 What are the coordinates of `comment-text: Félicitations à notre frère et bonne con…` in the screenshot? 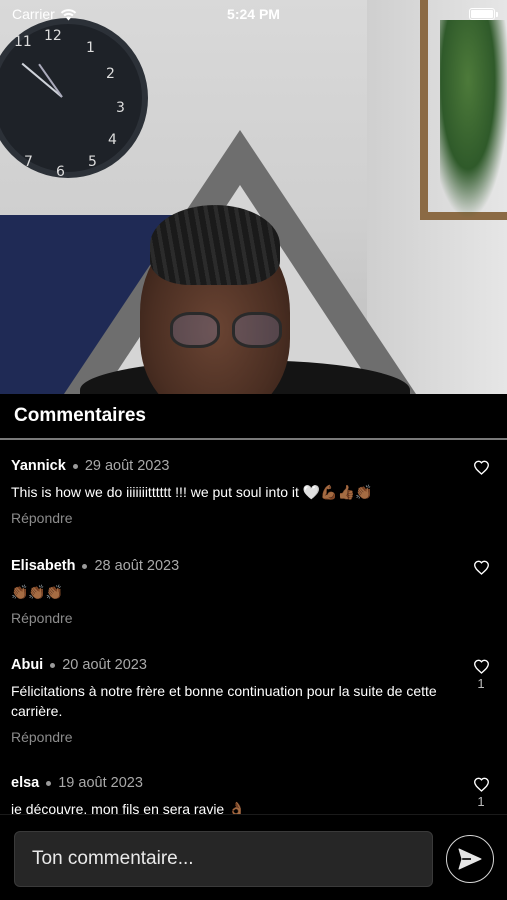 It's located at (224, 701).